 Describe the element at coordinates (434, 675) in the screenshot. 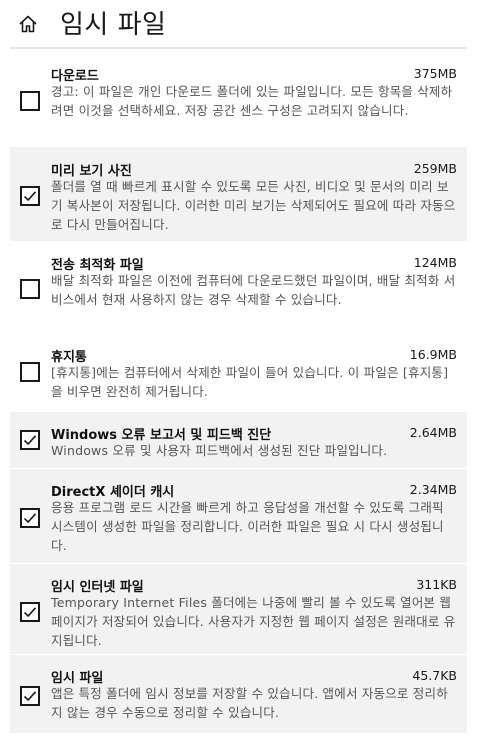

I see `temporary-files-size: 45.7KB` at that location.